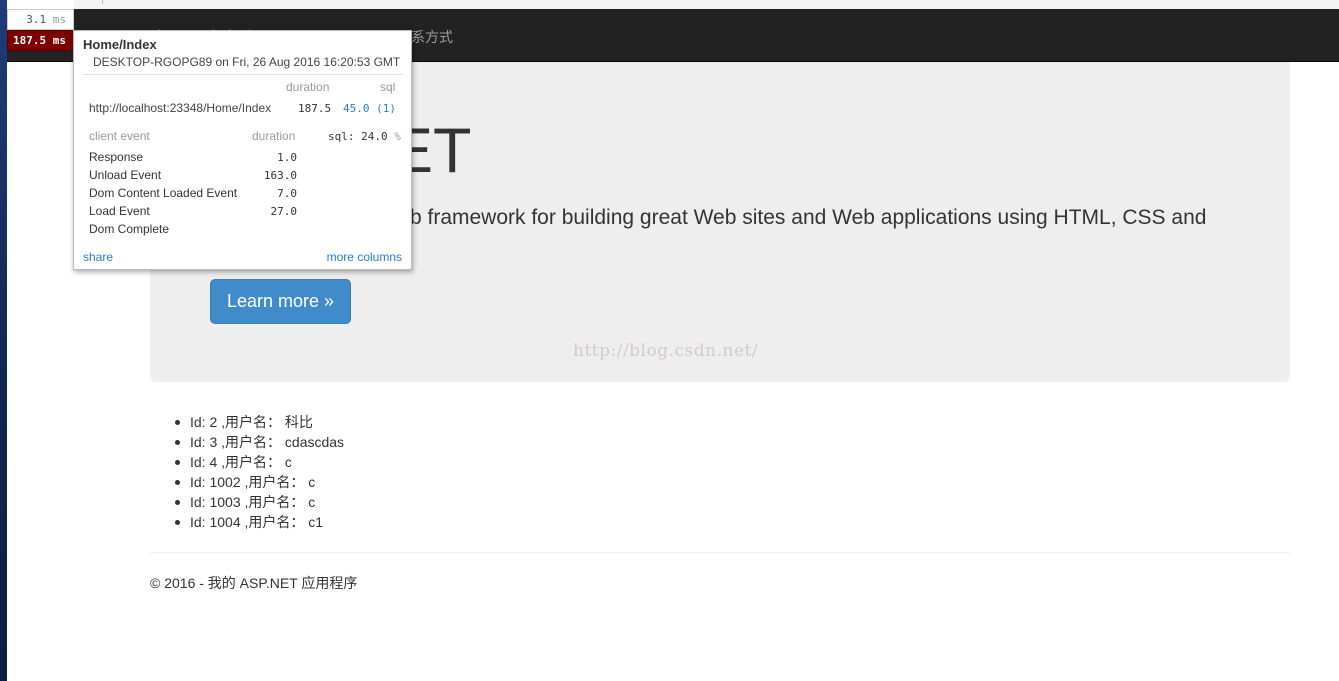 The width and height of the screenshot is (1339, 681). I want to click on profiler-event-duration: 27.0, so click(284, 211).